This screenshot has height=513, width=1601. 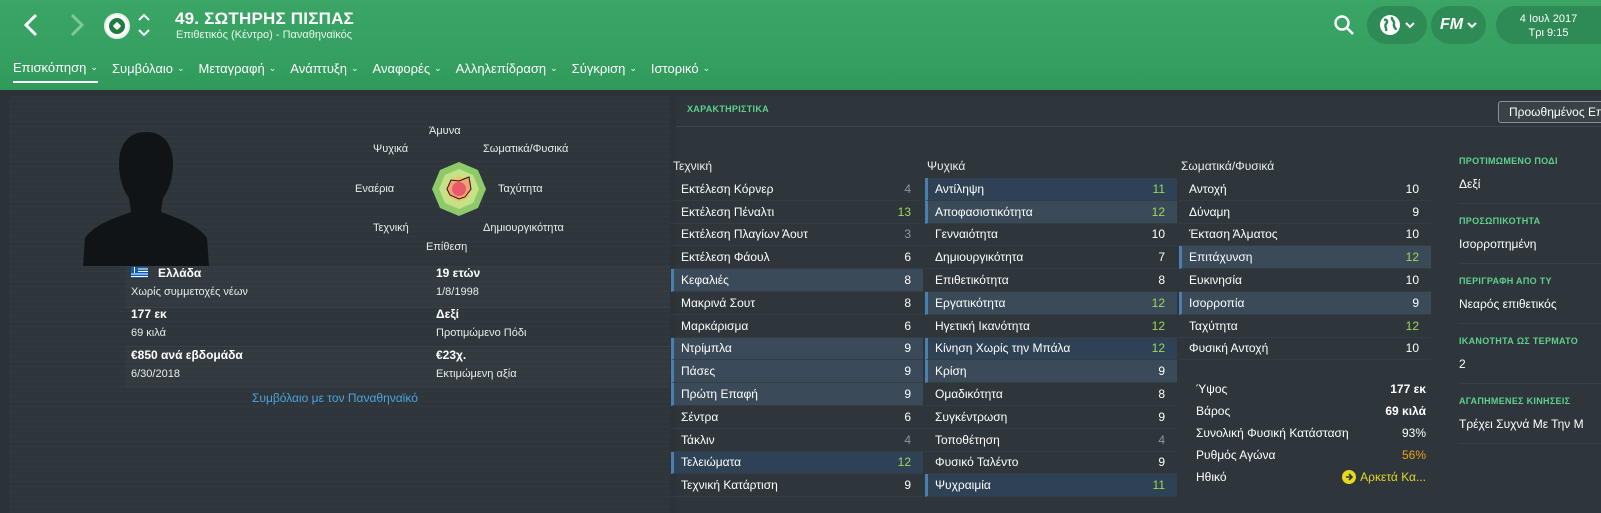 What do you see at coordinates (144, 25) in the screenshot?
I see `player-up-down-icon` at bounding box center [144, 25].